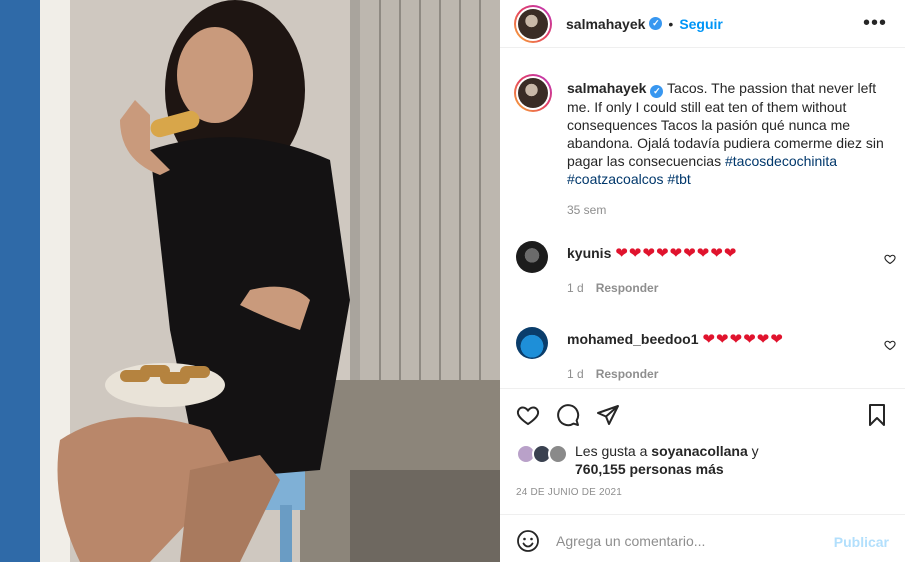 This screenshot has width=905, height=562. I want to click on comment-composer: Publicar, so click(702, 538).